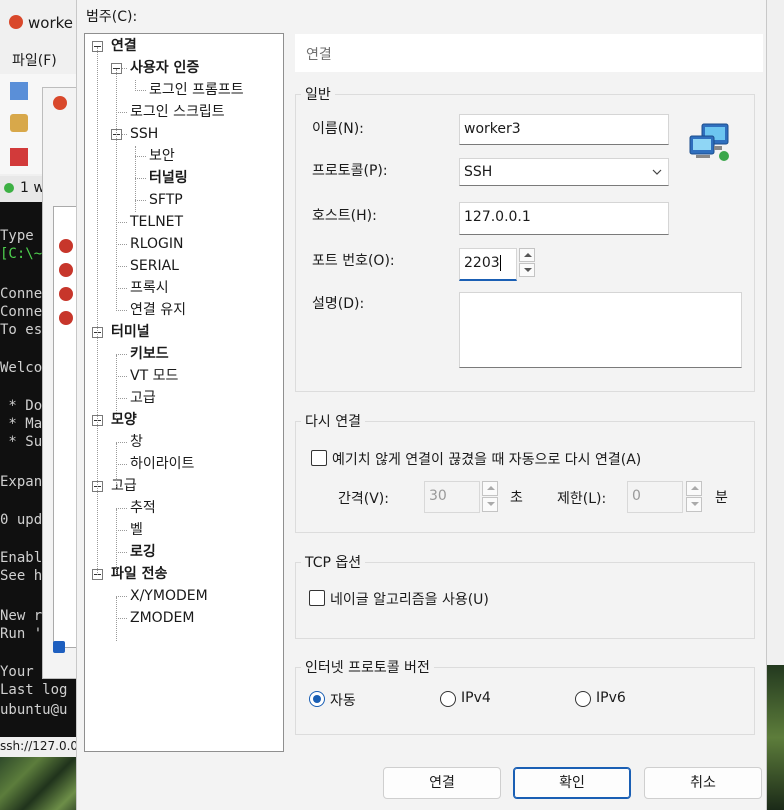  I want to click on tree-item: VT 모드, so click(154, 376).